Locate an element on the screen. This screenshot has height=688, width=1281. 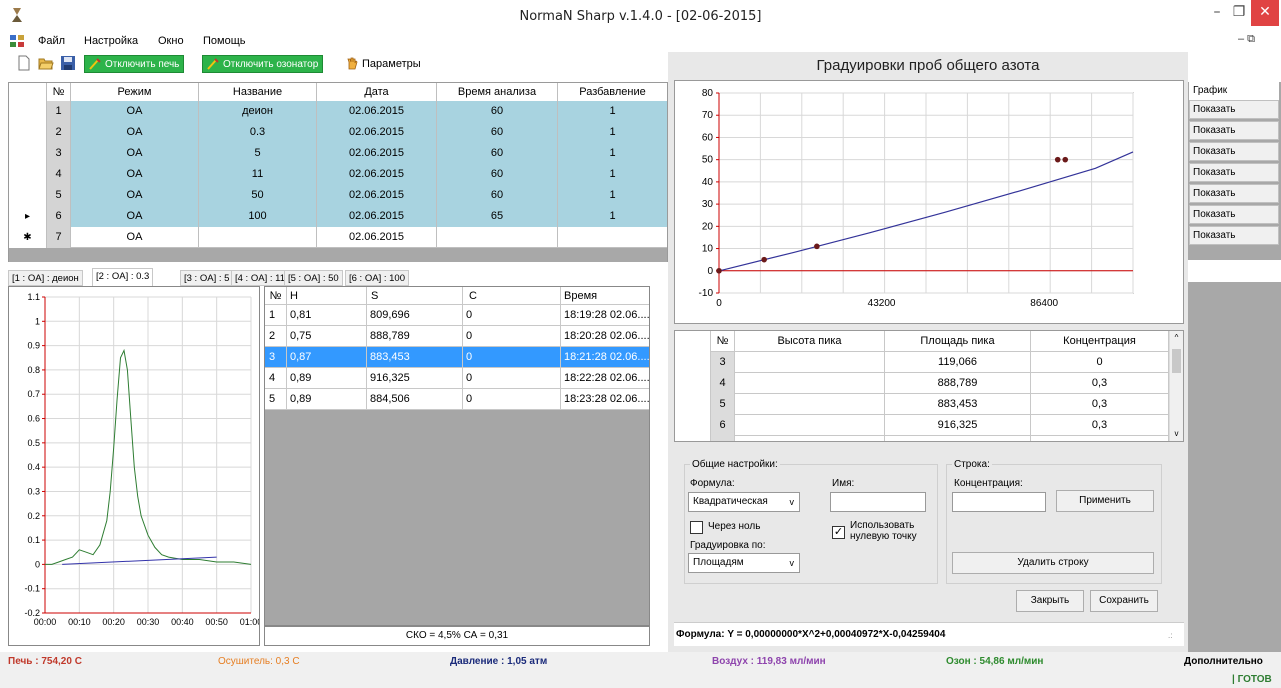
row-header: ▸ is located at coordinates (28, 216).